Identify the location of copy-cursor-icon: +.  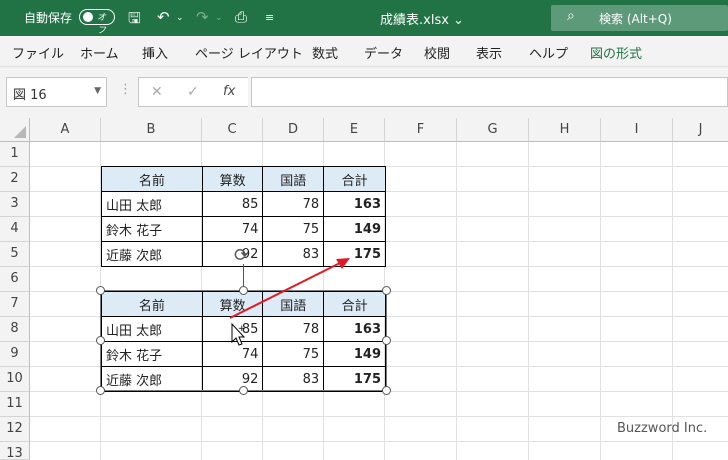
(238, 334).